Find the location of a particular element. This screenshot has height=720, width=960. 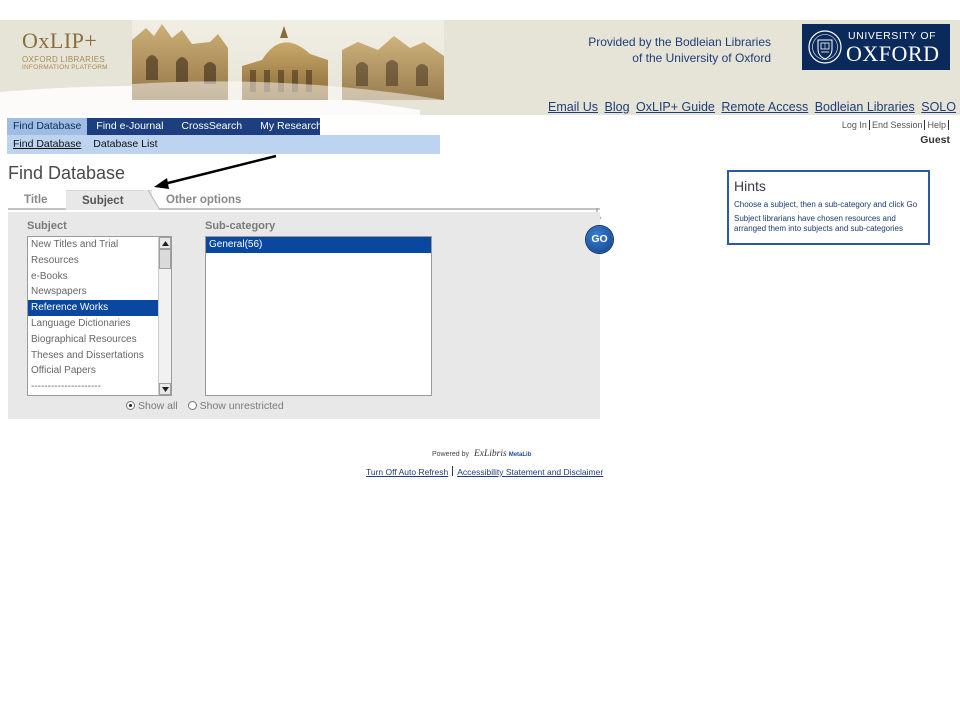

user-links: Log In End Session Help is located at coordinates (896, 125).